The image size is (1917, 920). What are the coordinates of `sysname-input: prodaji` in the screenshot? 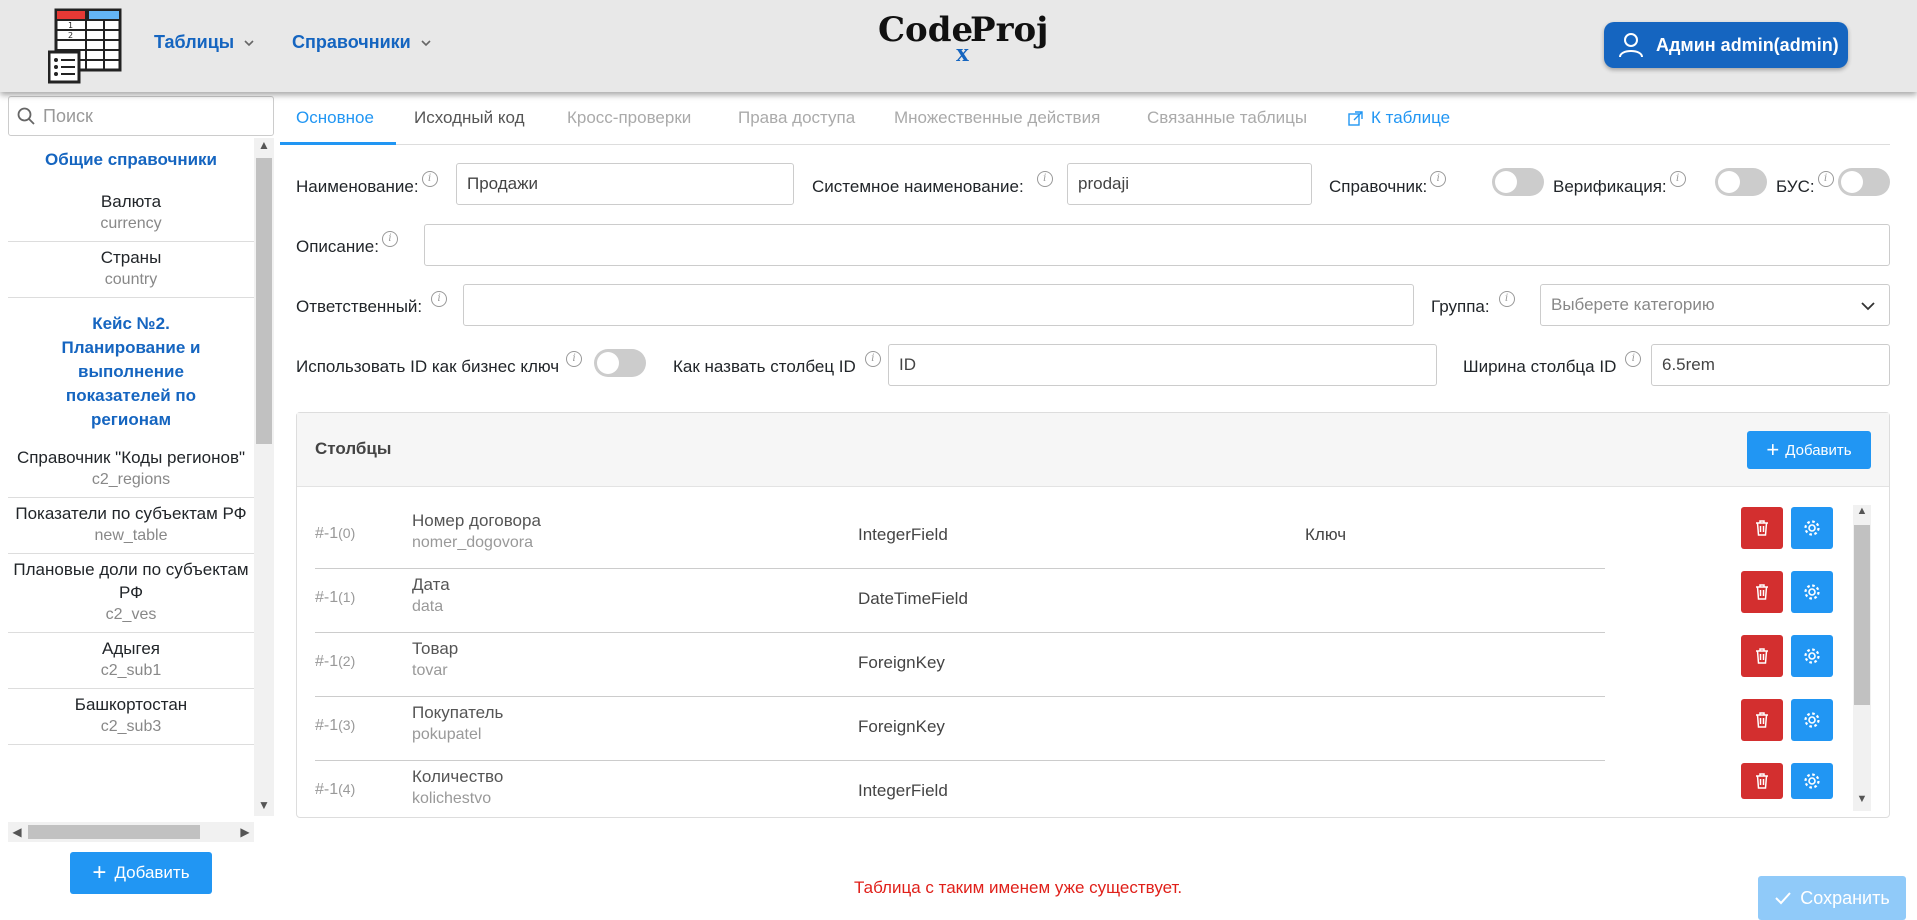 It's located at (1189, 184).